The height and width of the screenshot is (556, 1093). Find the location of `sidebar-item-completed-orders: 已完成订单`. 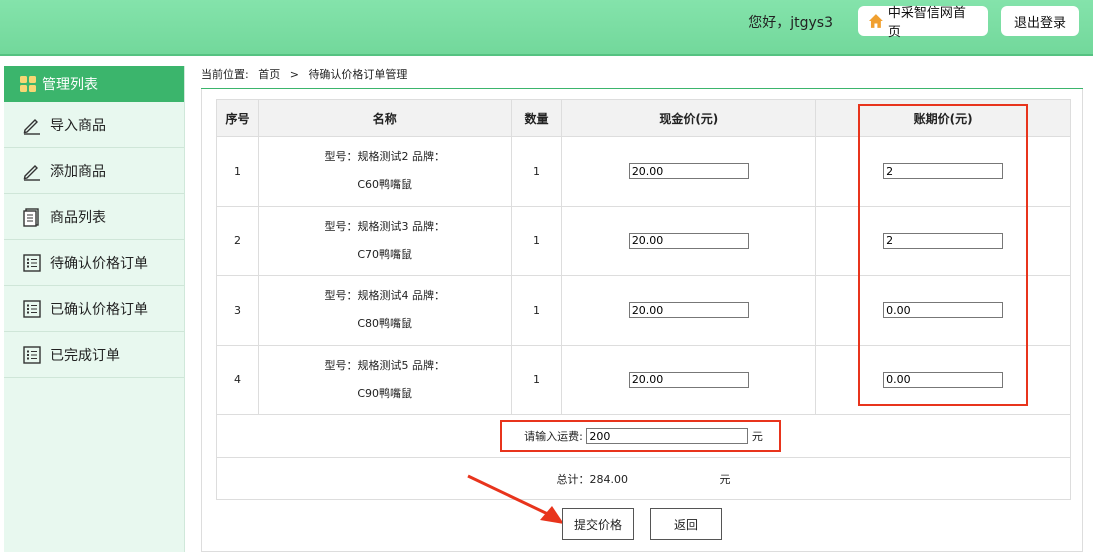

sidebar-item-completed-orders: 已完成订单 is located at coordinates (94, 355).